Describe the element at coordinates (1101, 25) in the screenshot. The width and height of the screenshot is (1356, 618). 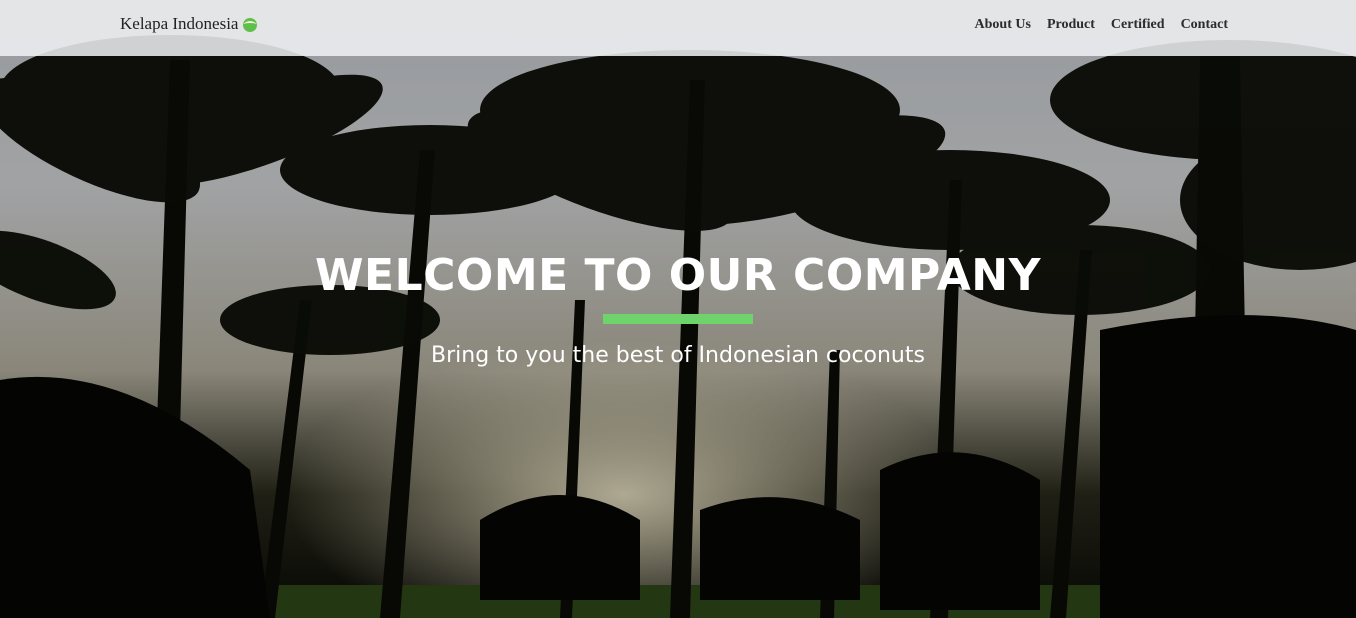
I see `main-nav: About Us Product Certified Contact` at that location.